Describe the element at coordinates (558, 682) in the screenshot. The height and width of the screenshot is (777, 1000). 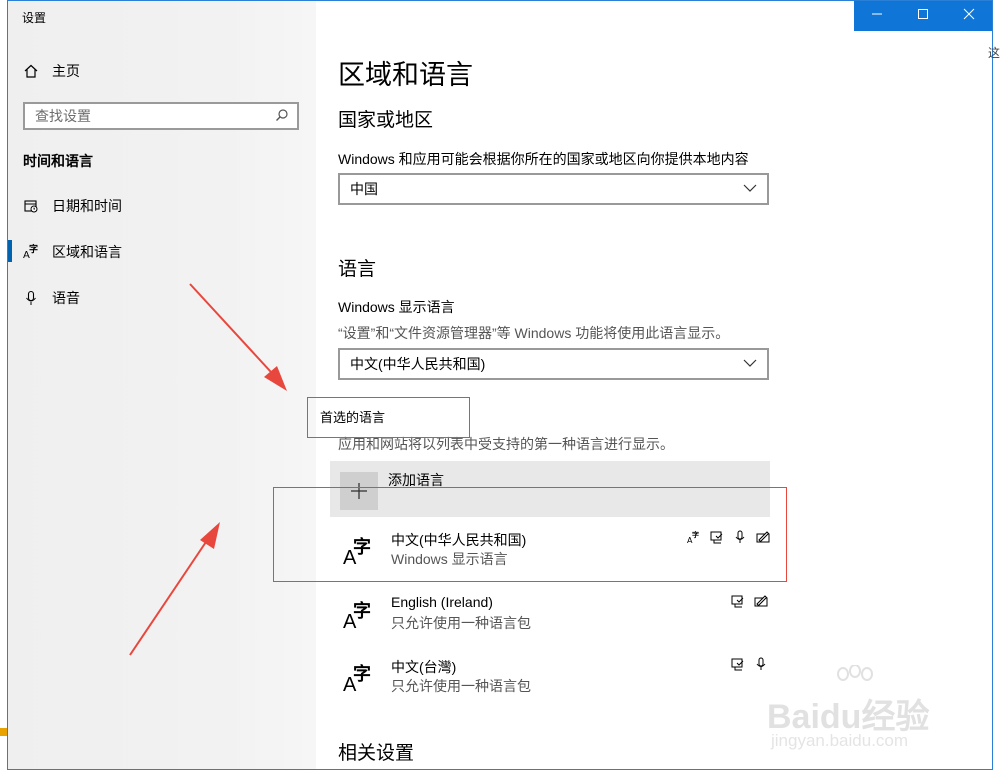
I see `language-item-zh-tw: A字 中文(台灣) 只允许使用一种语言包` at that location.